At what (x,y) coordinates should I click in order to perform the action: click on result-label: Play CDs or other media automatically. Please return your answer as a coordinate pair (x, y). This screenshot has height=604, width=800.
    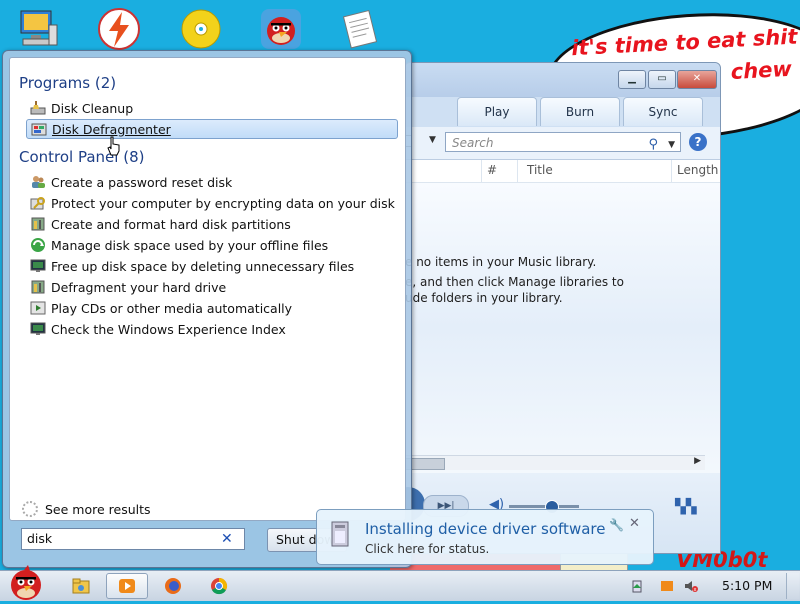
    Looking at the image, I should click on (172, 308).